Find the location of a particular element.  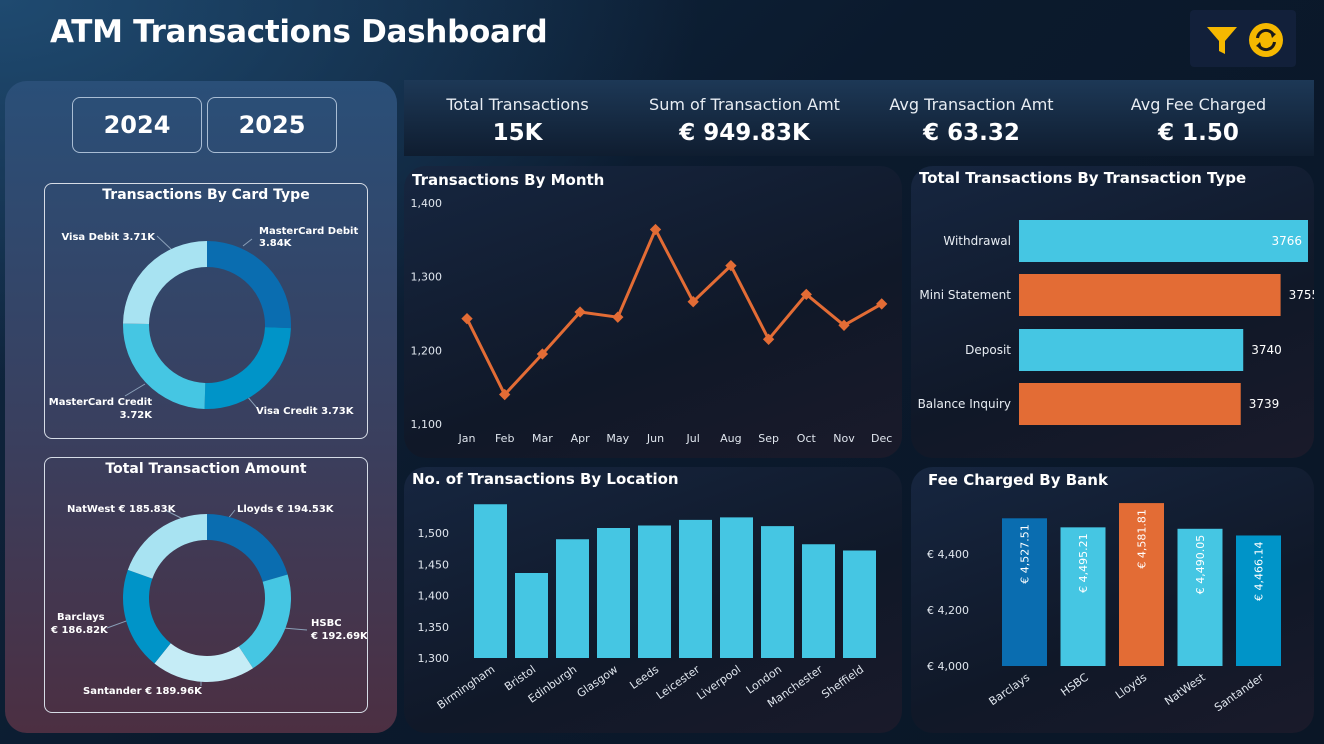

x-tick-label-jun: Jun is located at coordinates (655, 438).